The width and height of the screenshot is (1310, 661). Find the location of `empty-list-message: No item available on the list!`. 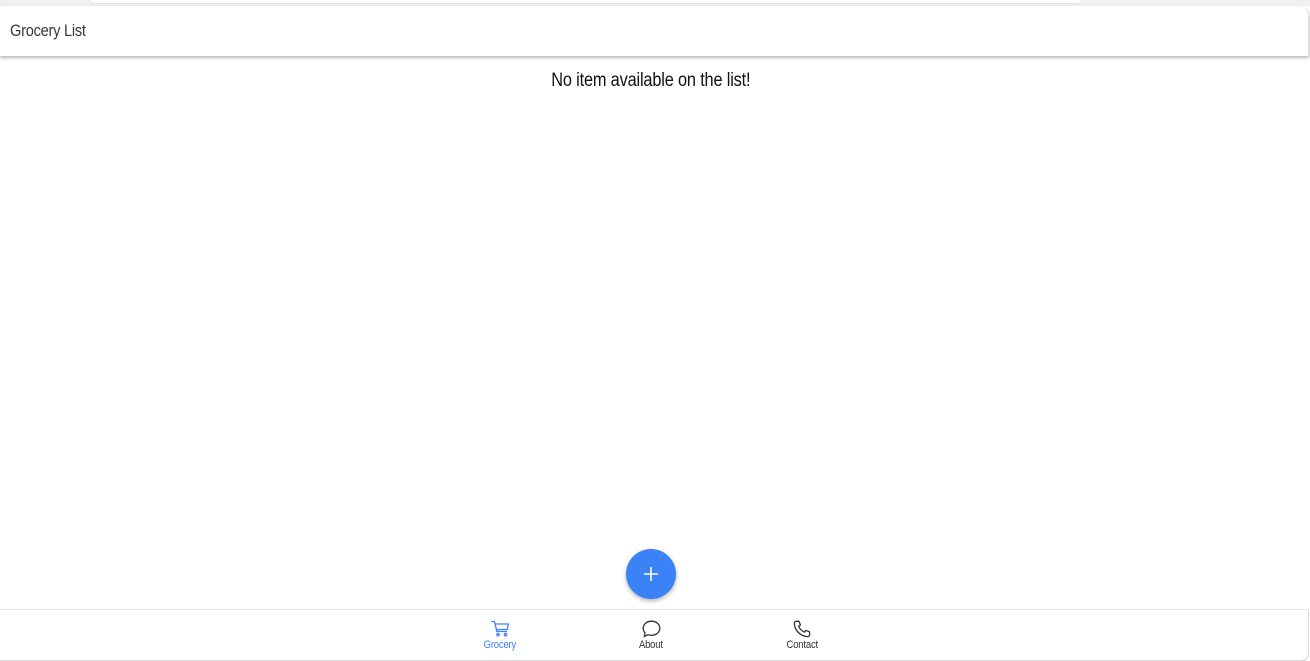

empty-list-message: No item available on the list! is located at coordinates (651, 81).